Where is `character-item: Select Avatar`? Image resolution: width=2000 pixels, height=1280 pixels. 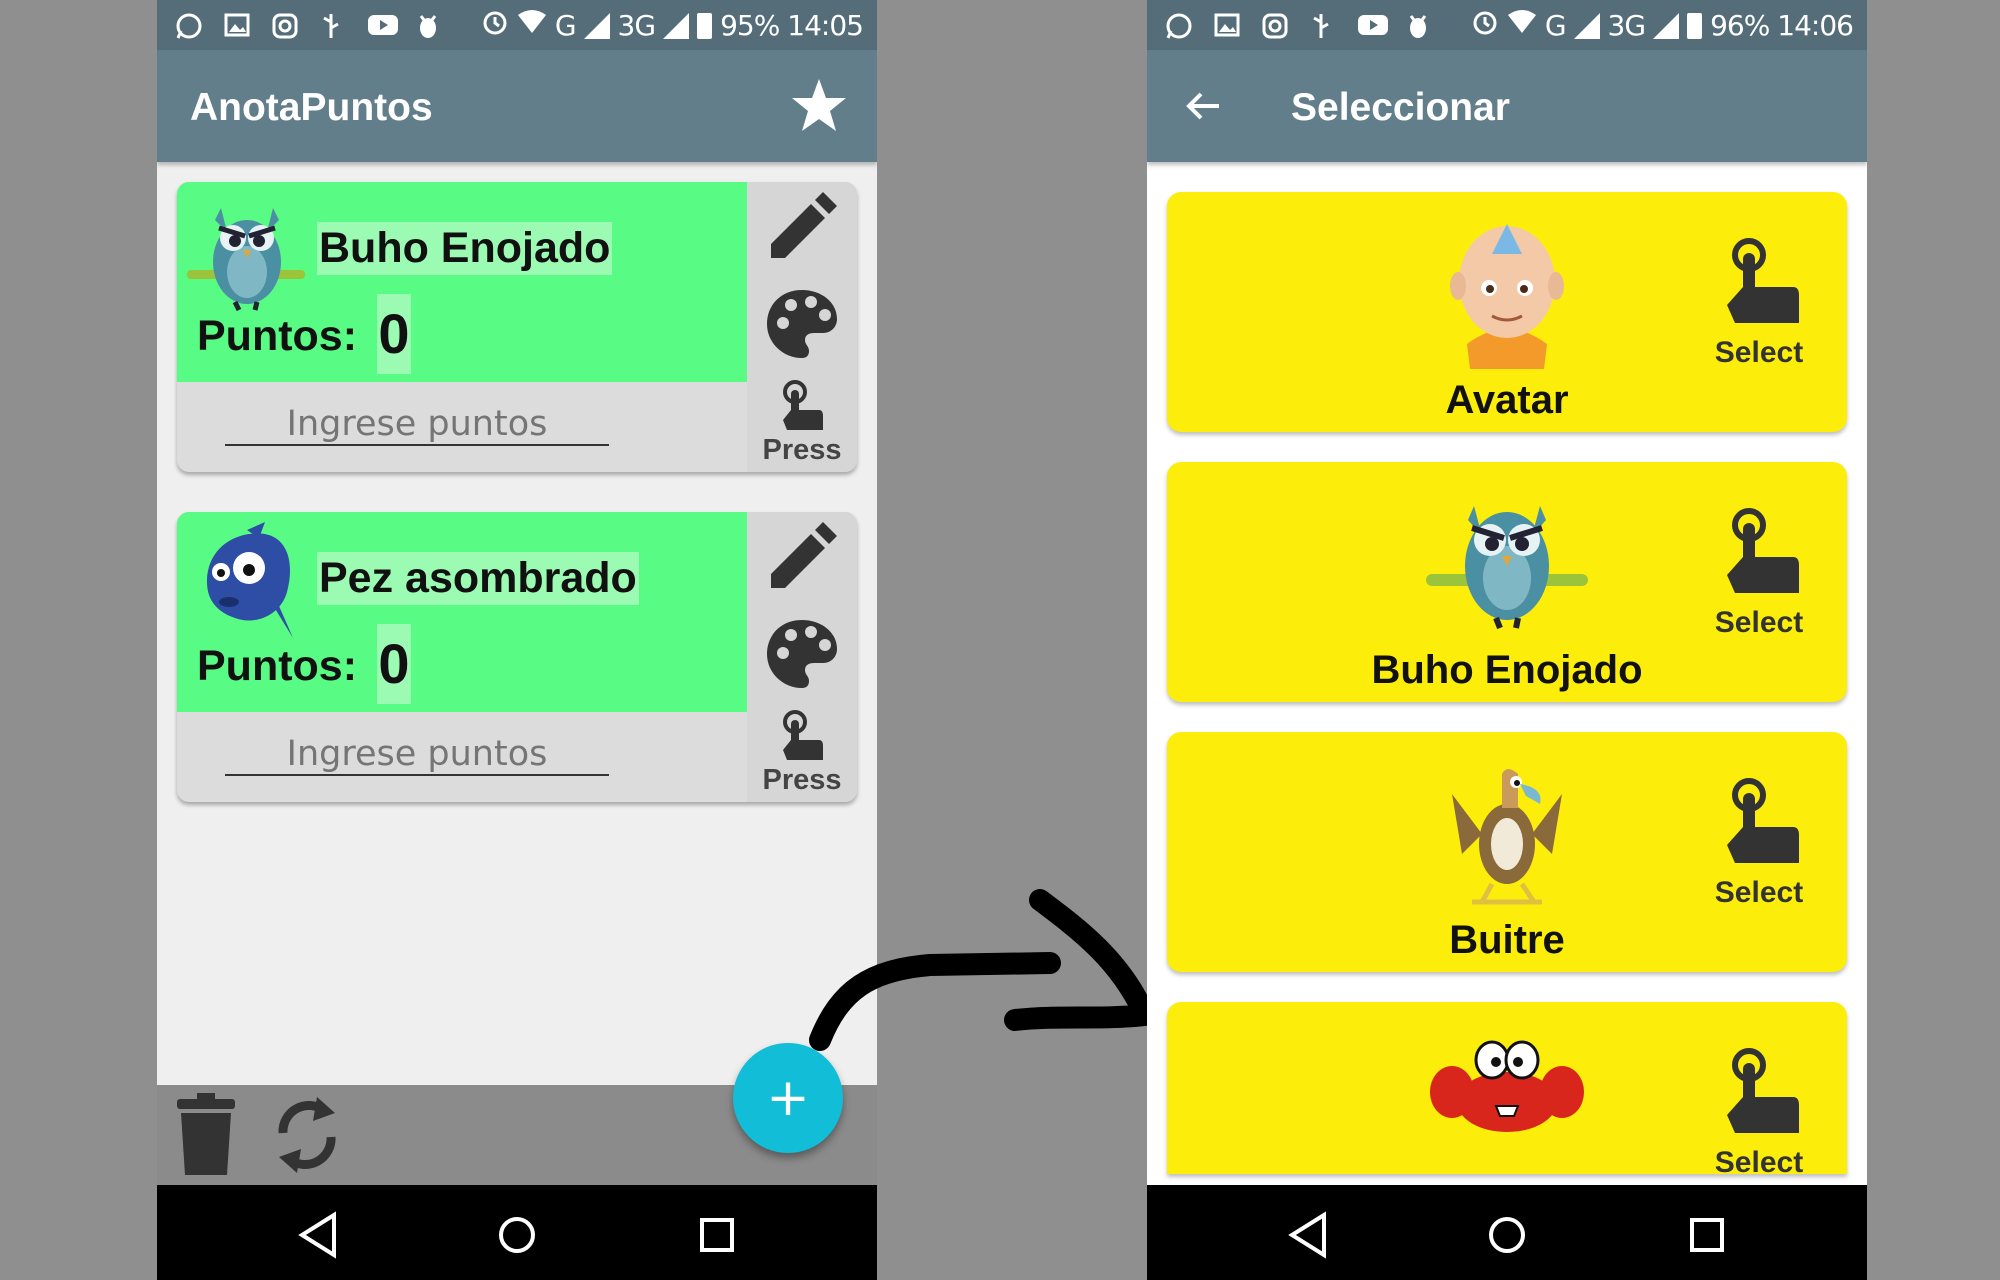
character-item: Select Avatar is located at coordinates (1507, 312).